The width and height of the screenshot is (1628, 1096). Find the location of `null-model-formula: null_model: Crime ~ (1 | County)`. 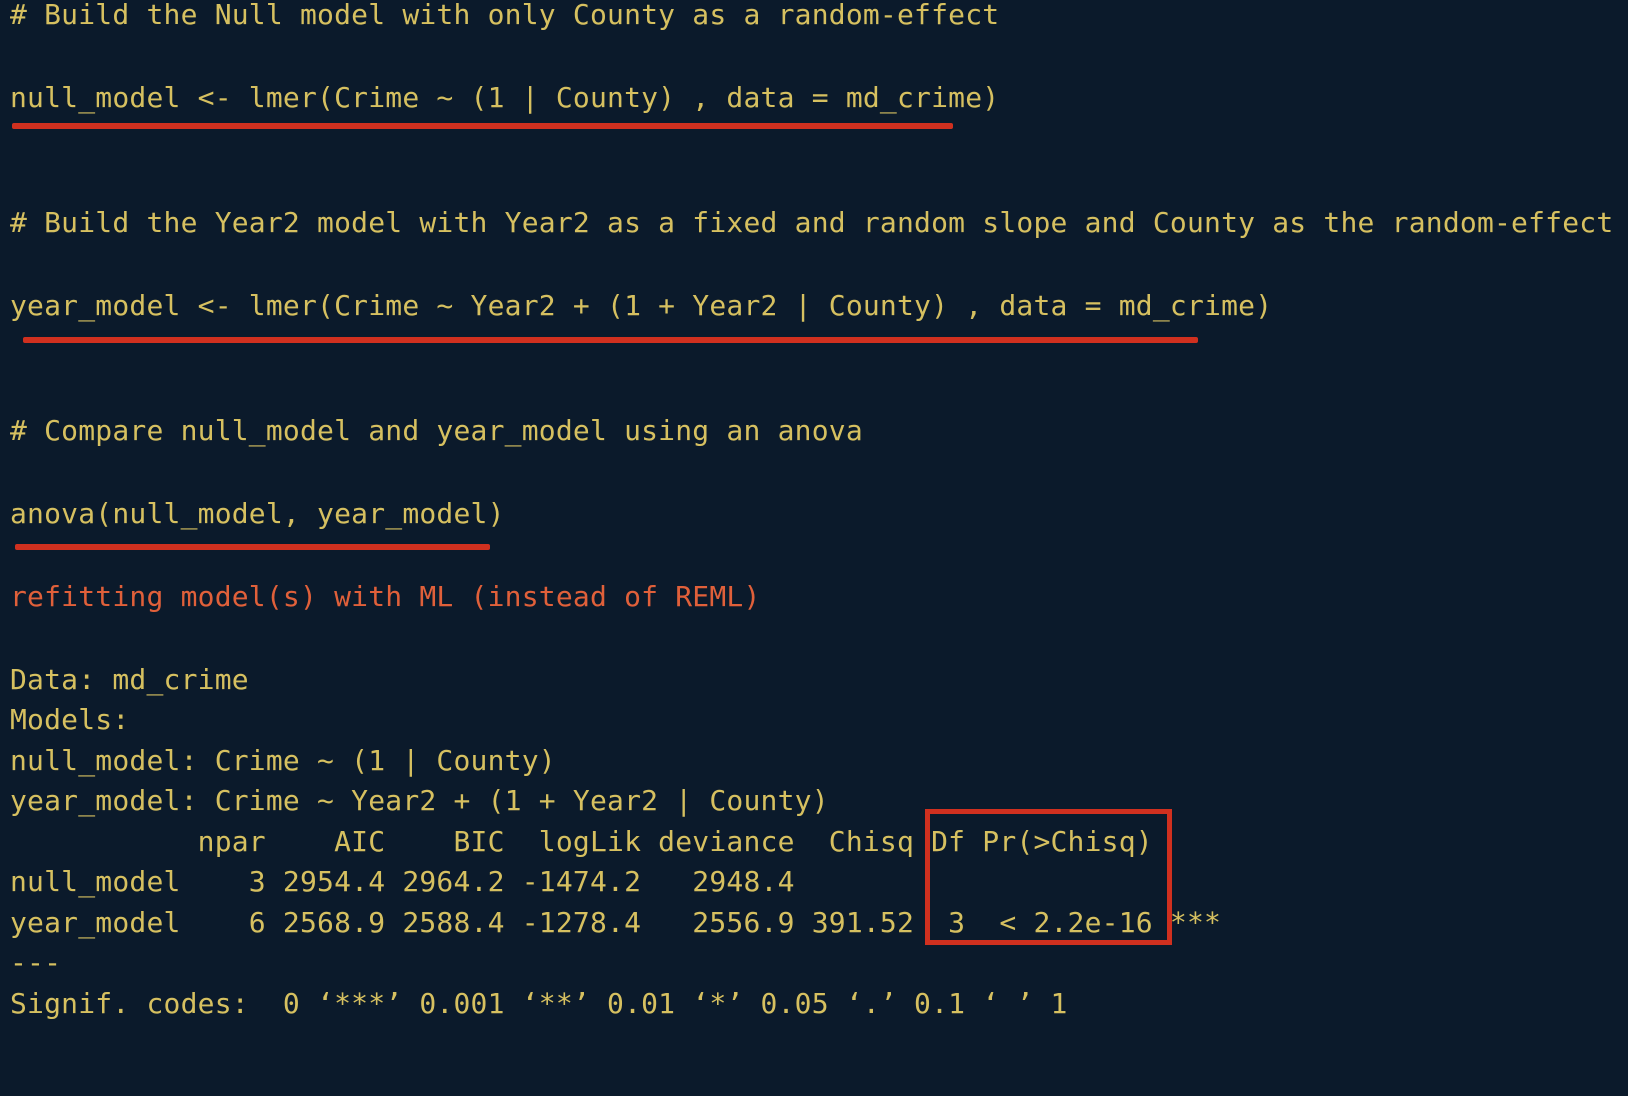

null-model-formula: null_model: Crime ~ (1 | County) is located at coordinates (283, 760).